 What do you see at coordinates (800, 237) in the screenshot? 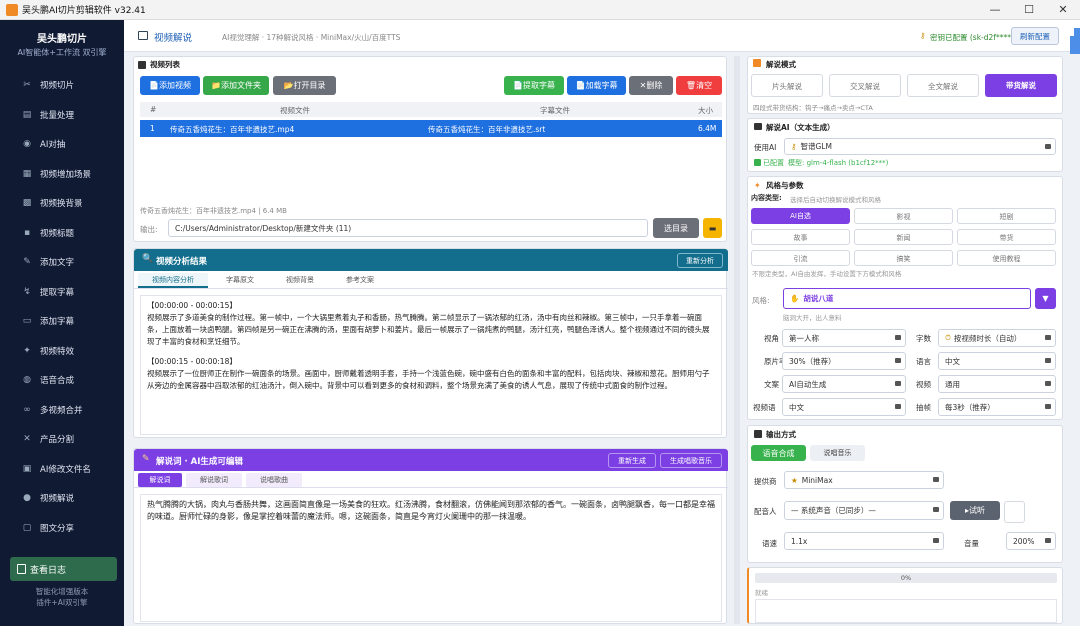
I see `content-type-option: 故事` at bounding box center [800, 237].